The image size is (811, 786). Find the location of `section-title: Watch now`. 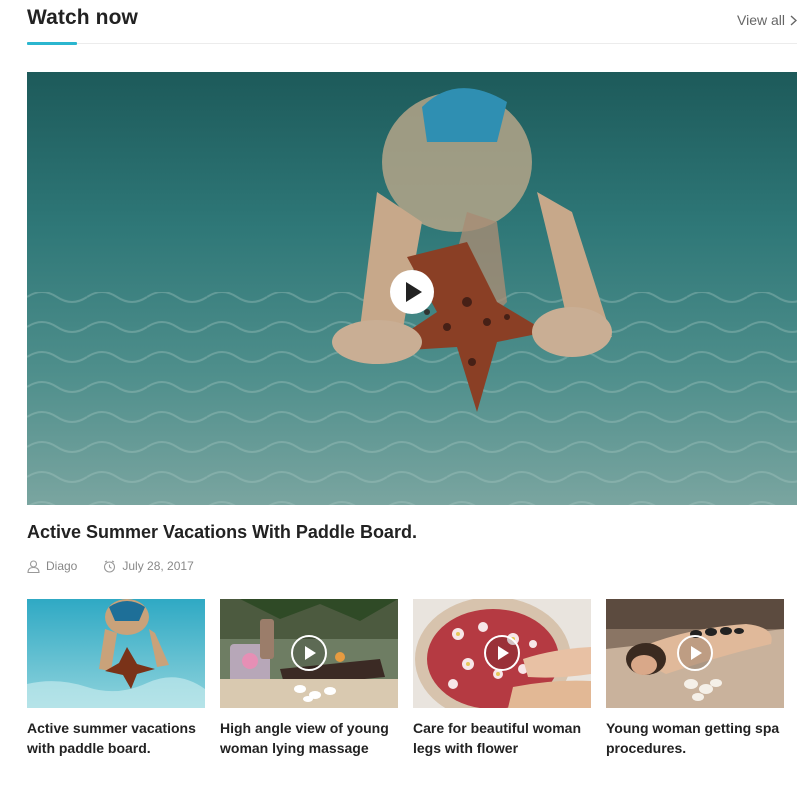

section-title: Watch now is located at coordinates (82, 17).